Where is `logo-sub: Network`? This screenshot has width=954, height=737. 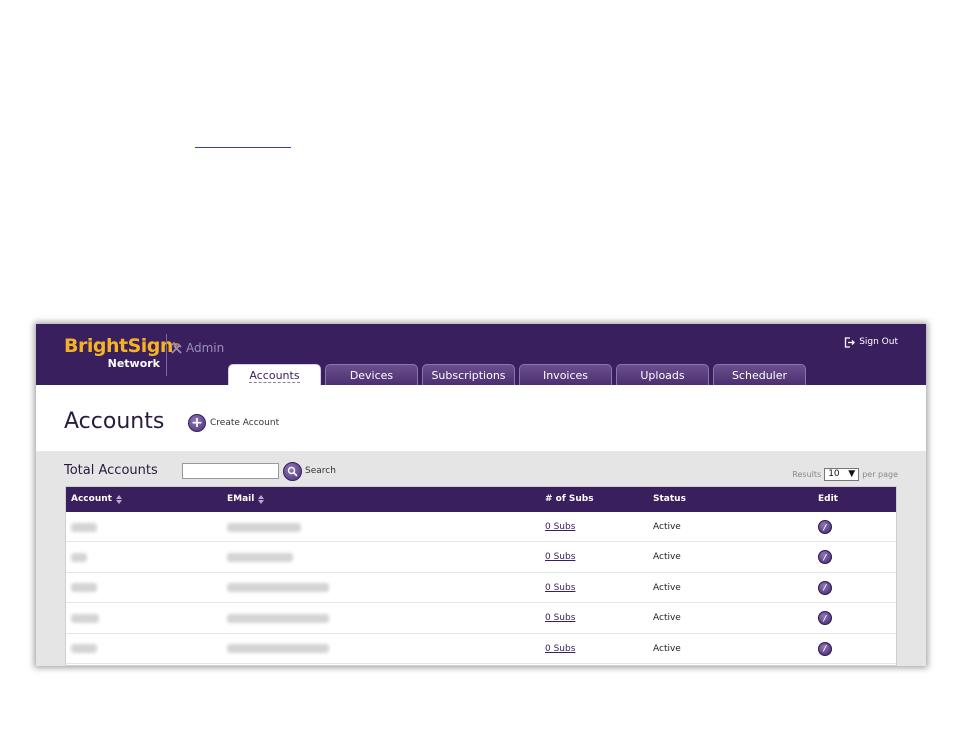 logo-sub: Network is located at coordinates (133, 363).